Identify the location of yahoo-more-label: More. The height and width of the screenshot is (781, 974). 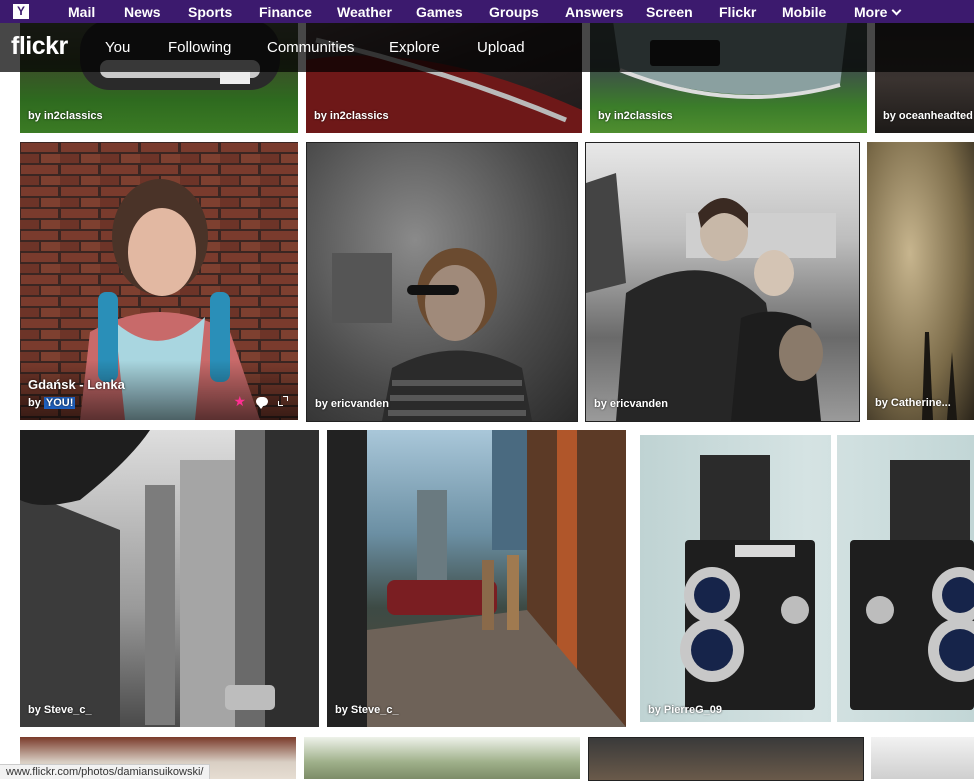
(871, 12).